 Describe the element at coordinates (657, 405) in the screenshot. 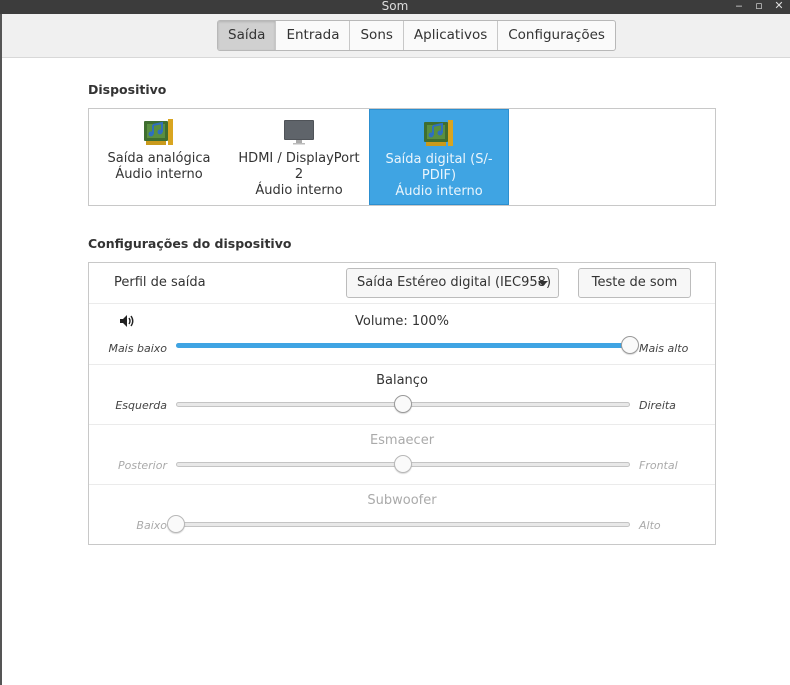

I see `balance-max-label: Direita` at that location.